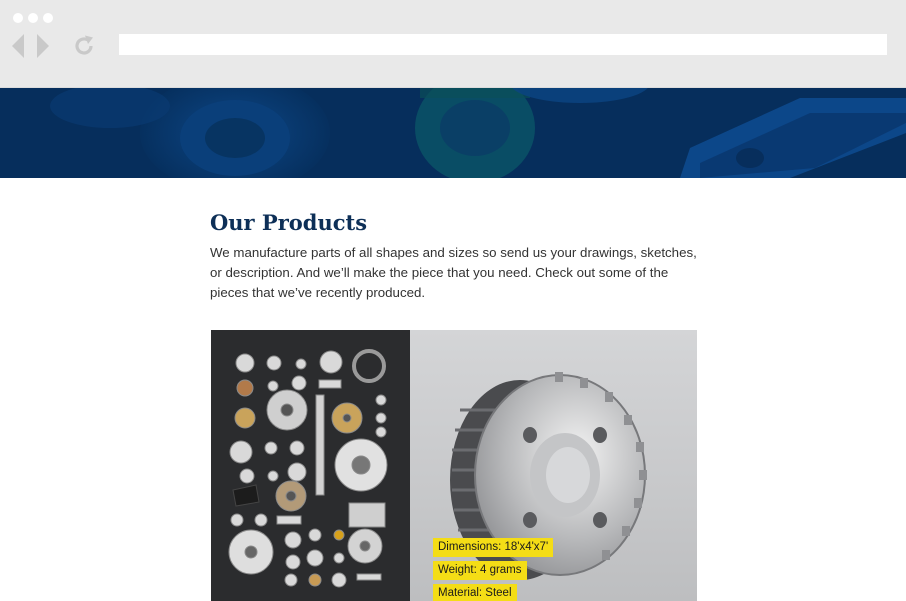  I want to click on spec-weight: Weight: 4 grams, so click(480, 570).